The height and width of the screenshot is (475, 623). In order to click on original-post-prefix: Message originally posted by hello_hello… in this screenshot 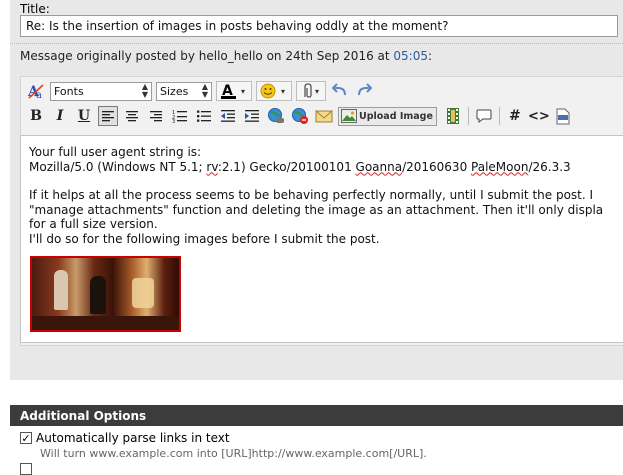, I will do `click(207, 56)`.